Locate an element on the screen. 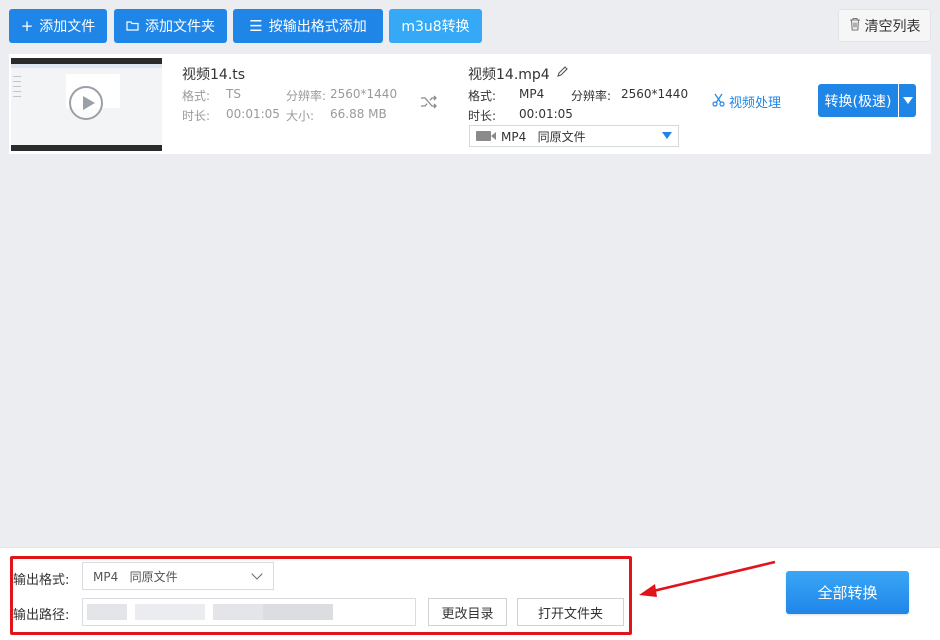 Image resolution: width=940 pixels, height=640 pixels. play-icon is located at coordinates (86, 103).